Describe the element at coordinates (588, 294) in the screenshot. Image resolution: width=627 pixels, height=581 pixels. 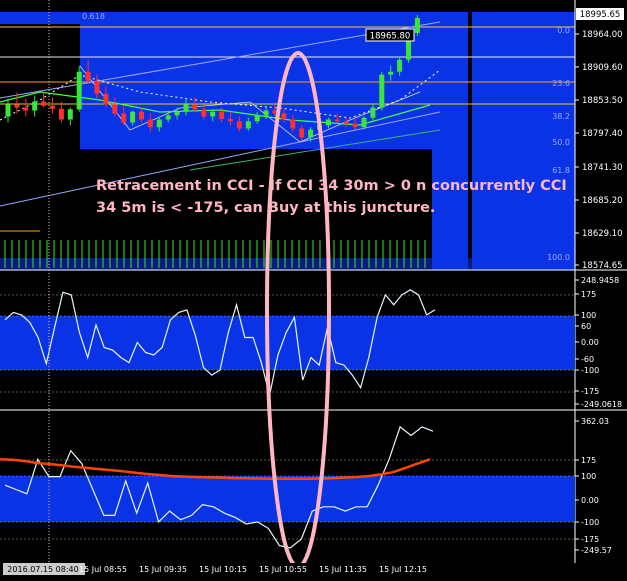
I see `cci30-tick-label: 175` at that location.